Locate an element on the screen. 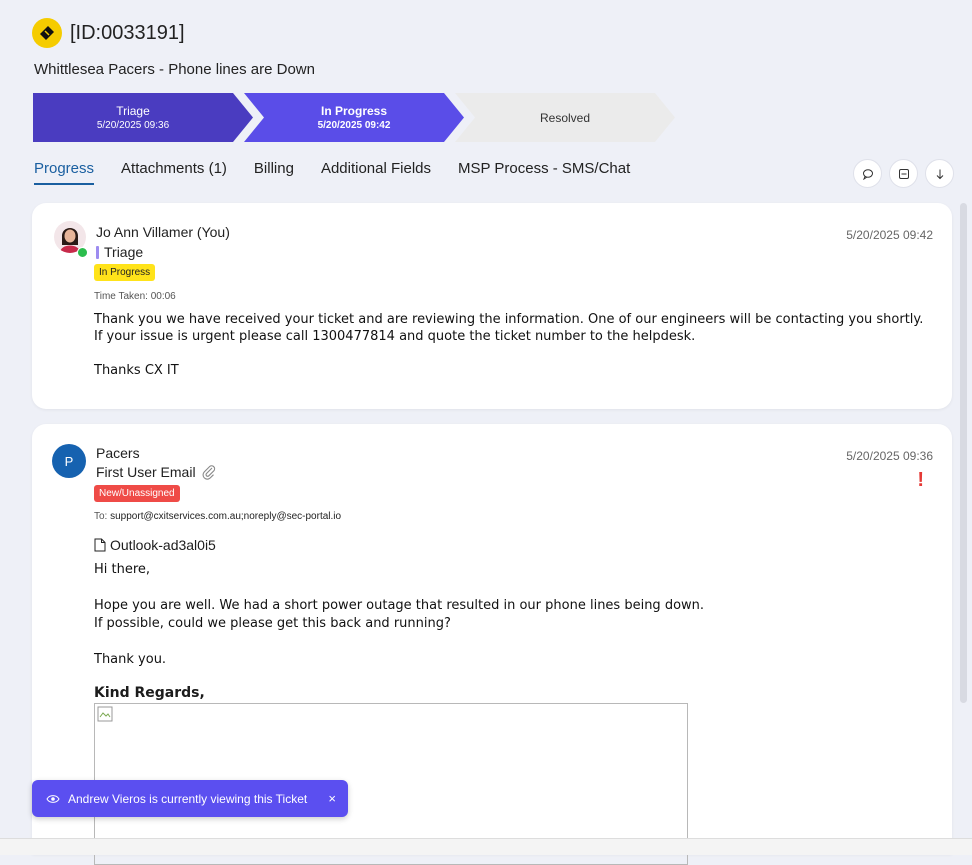 This screenshot has width=972, height=865. tab-billing: Billing is located at coordinates (274, 172).